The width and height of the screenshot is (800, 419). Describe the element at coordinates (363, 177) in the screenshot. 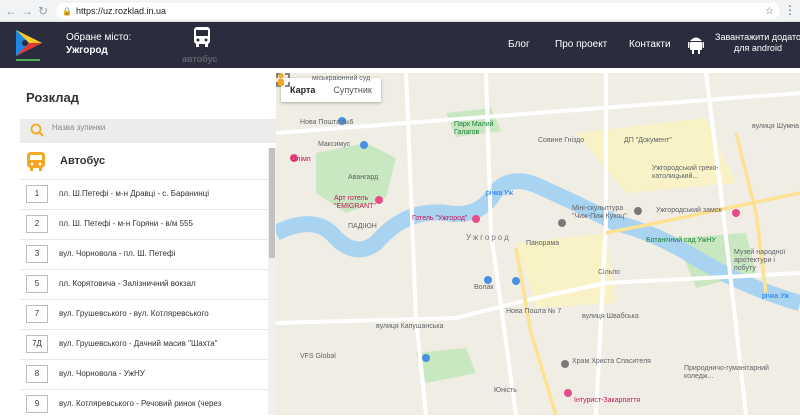

I see `map-label: Авангард` at that location.